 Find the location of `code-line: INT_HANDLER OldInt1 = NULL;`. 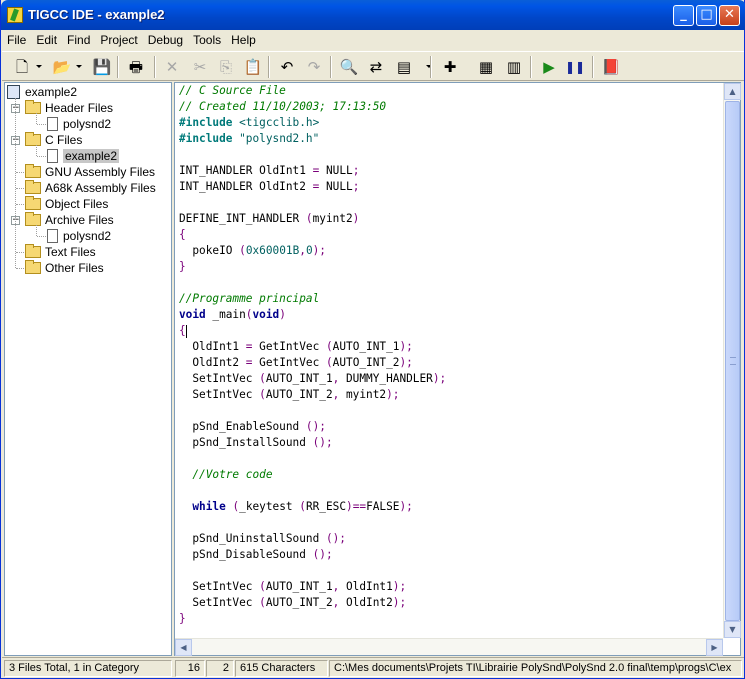

code-line: INT_HANDLER OldInt1 = NULL; is located at coordinates (312, 171).